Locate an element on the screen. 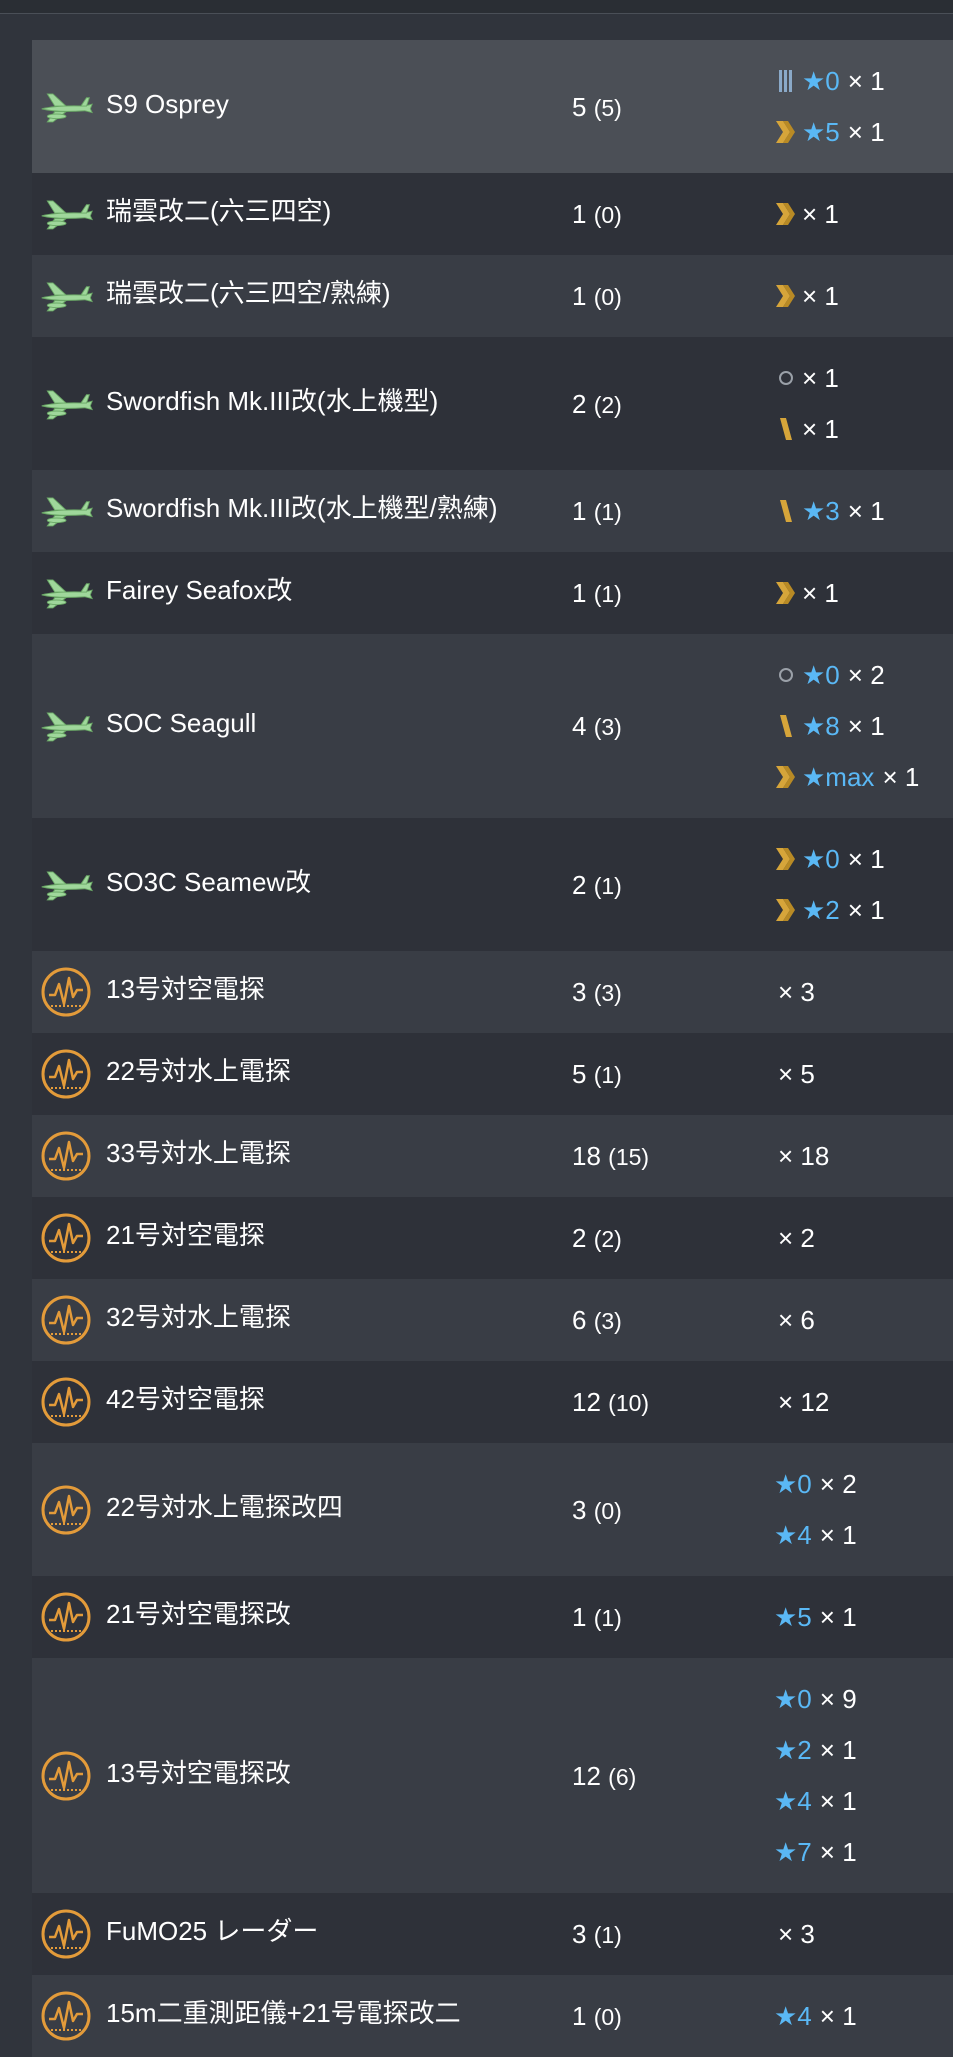 Image resolution: width=953 pixels, height=2057 pixels. table-row: 42号対空電探 12 (10) × 12 is located at coordinates (492, 1402).